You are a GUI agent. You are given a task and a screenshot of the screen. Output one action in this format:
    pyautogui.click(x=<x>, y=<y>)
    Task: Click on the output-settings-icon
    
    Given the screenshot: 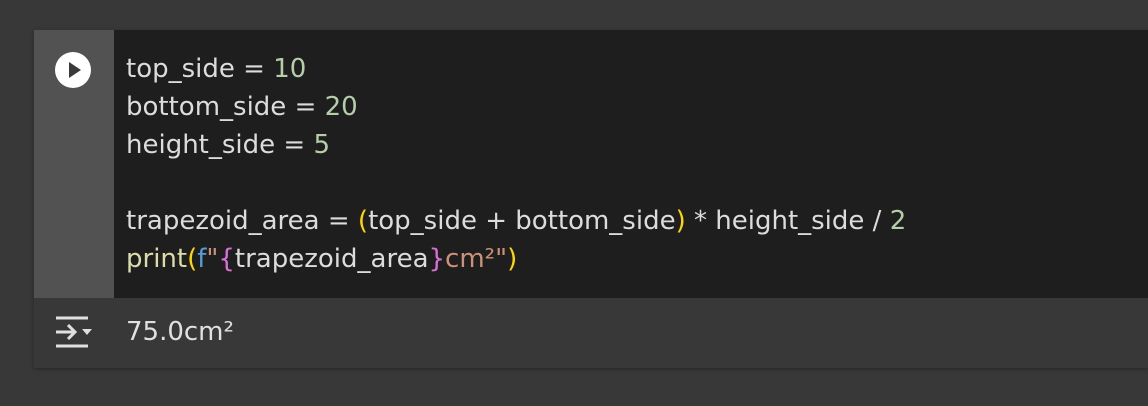 What is the action you would take?
    pyautogui.click(x=74, y=332)
    